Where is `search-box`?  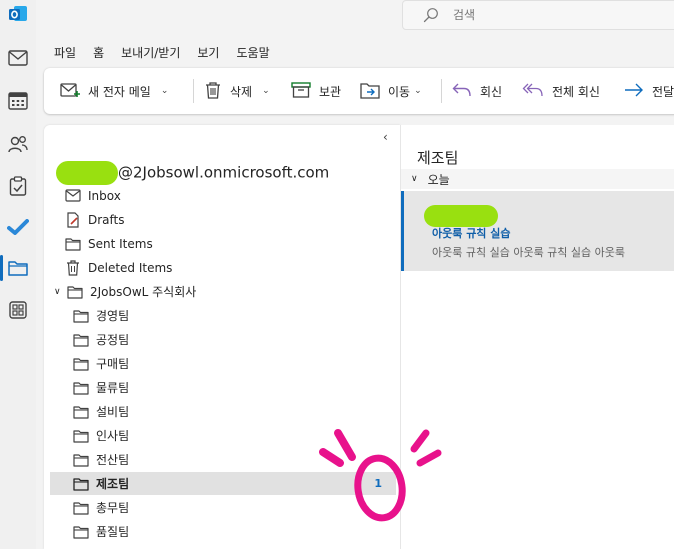 search-box is located at coordinates (538, 15).